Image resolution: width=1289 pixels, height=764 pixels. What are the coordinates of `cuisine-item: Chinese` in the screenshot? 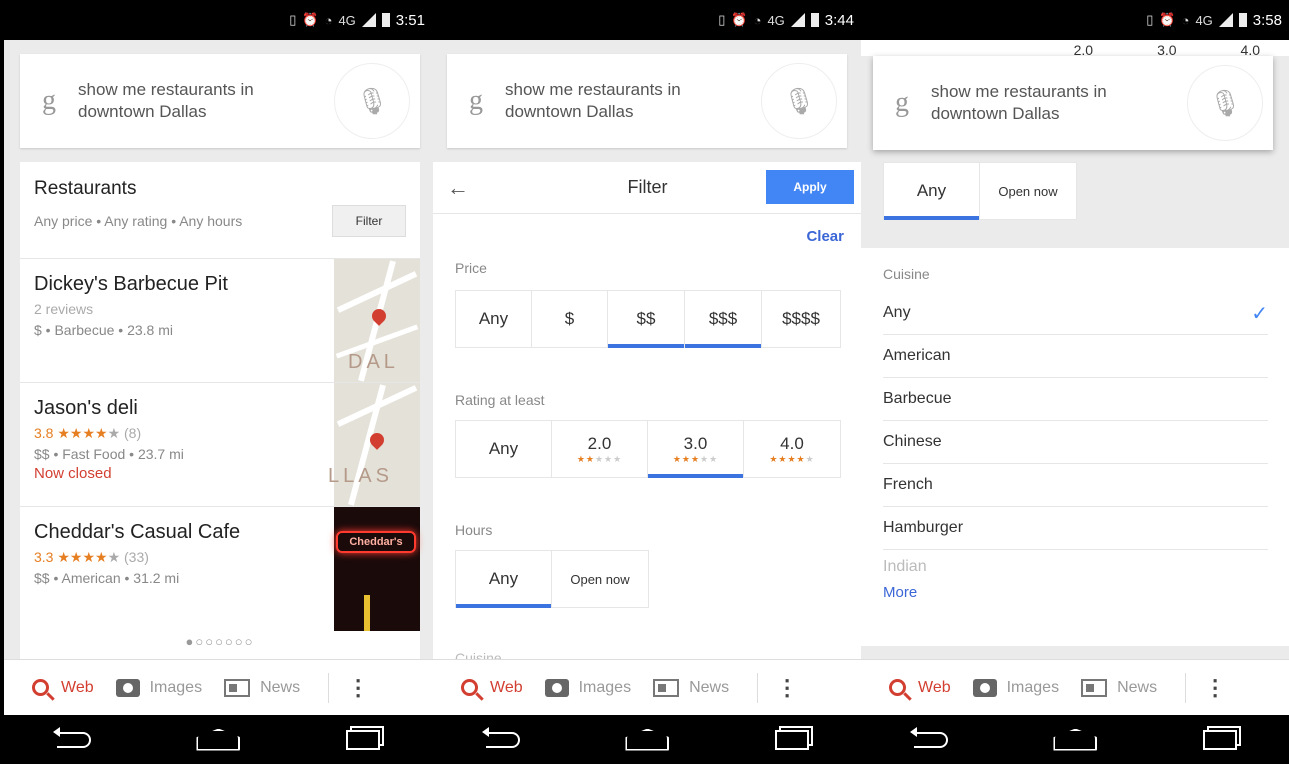 It's located at (1075, 442).